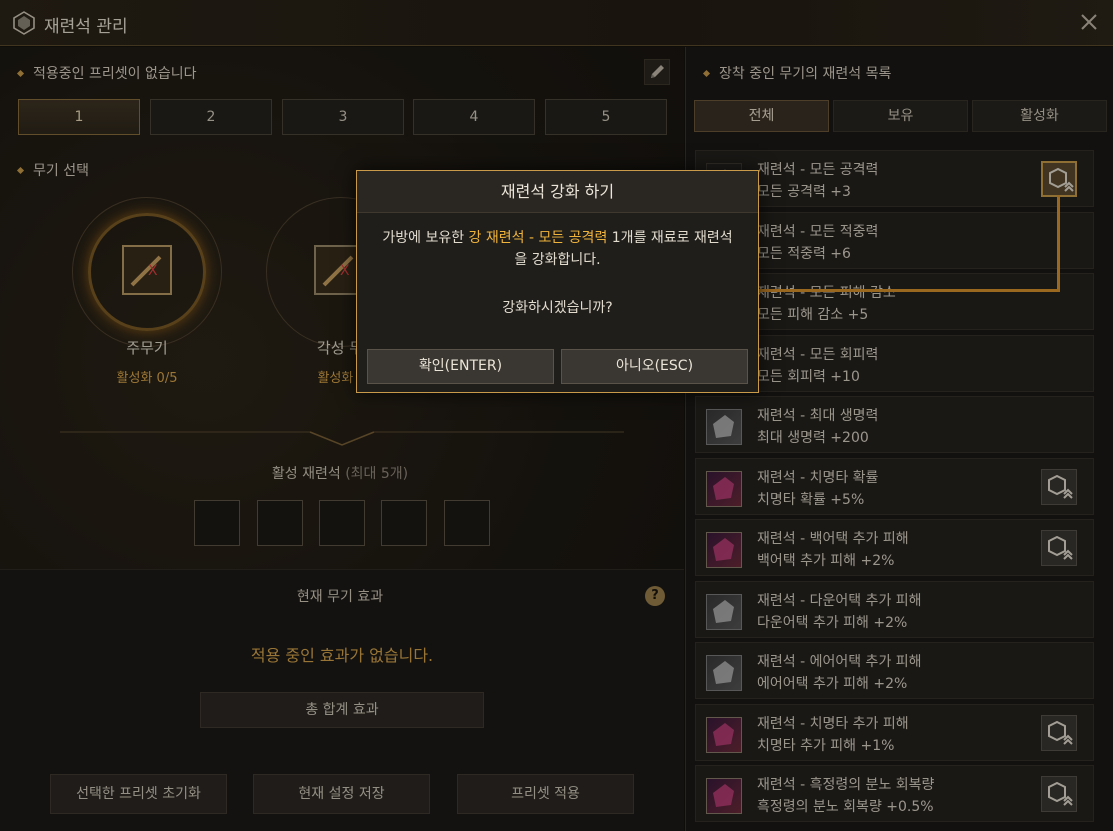 The width and height of the screenshot is (1113, 831). Describe the element at coordinates (538, 238) in the screenshot. I see `dialog-msg-item: 강 재련석 - 모든 공격력` at that location.